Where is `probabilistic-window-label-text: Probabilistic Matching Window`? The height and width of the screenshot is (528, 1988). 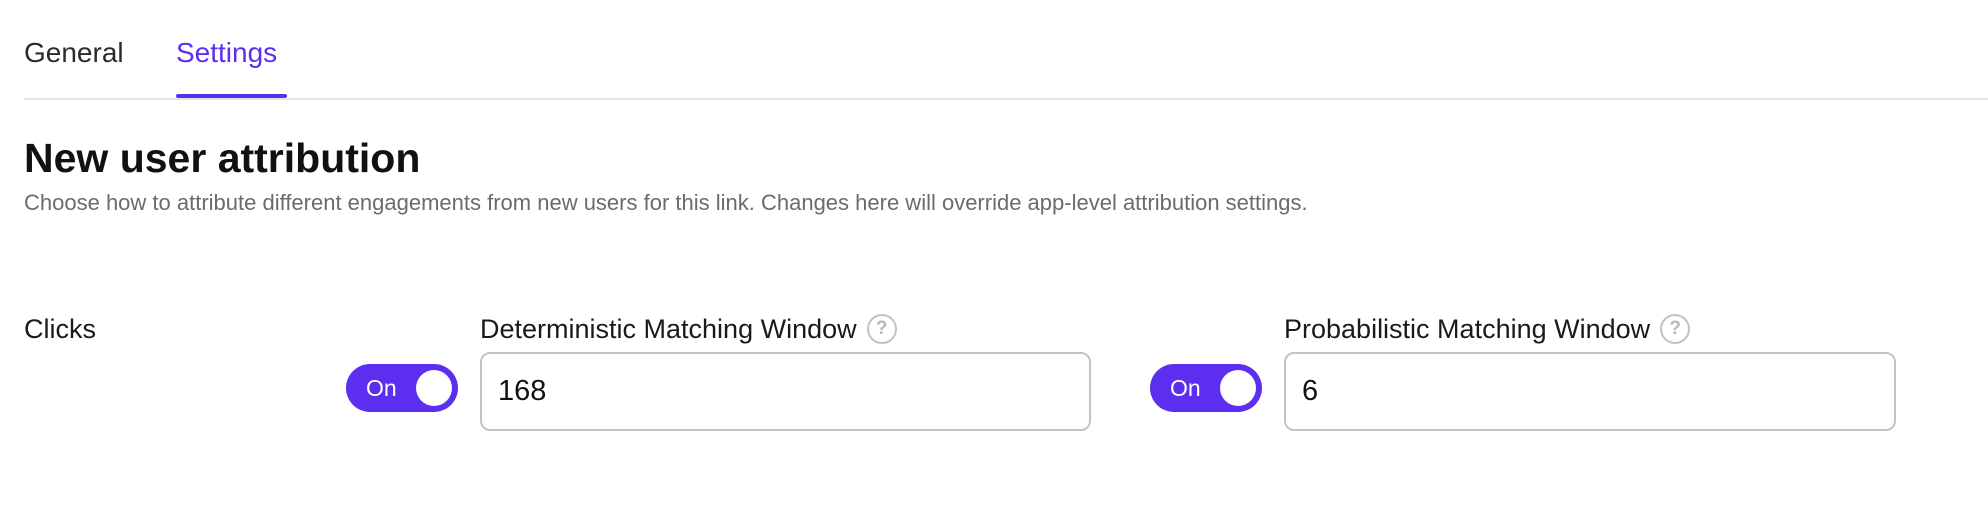 probabilistic-window-label-text: Probabilistic Matching Window is located at coordinates (1467, 329).